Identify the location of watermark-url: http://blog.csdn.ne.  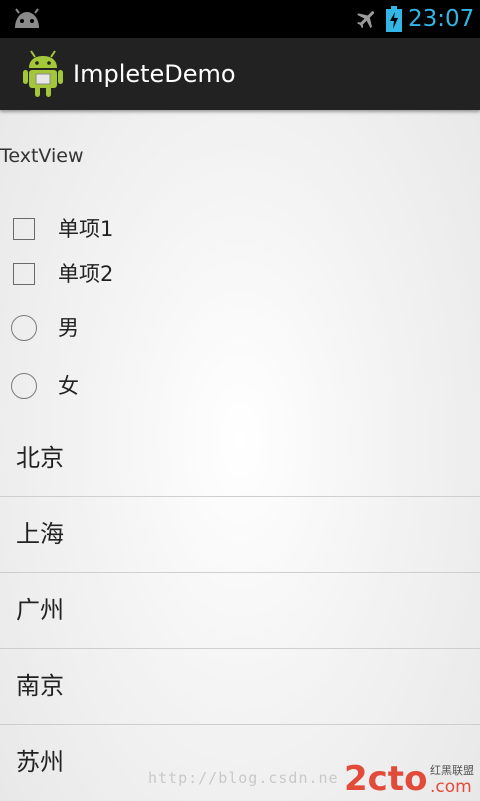
(243, 778).